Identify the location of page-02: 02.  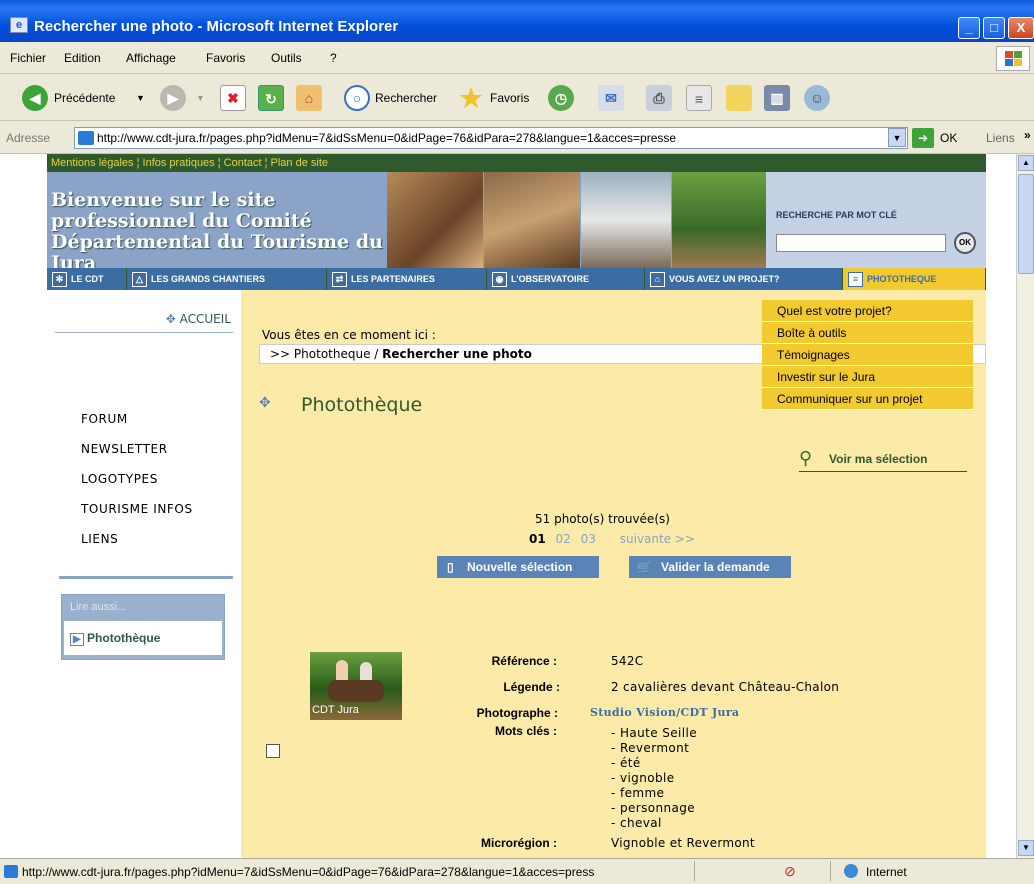
(563, 539).